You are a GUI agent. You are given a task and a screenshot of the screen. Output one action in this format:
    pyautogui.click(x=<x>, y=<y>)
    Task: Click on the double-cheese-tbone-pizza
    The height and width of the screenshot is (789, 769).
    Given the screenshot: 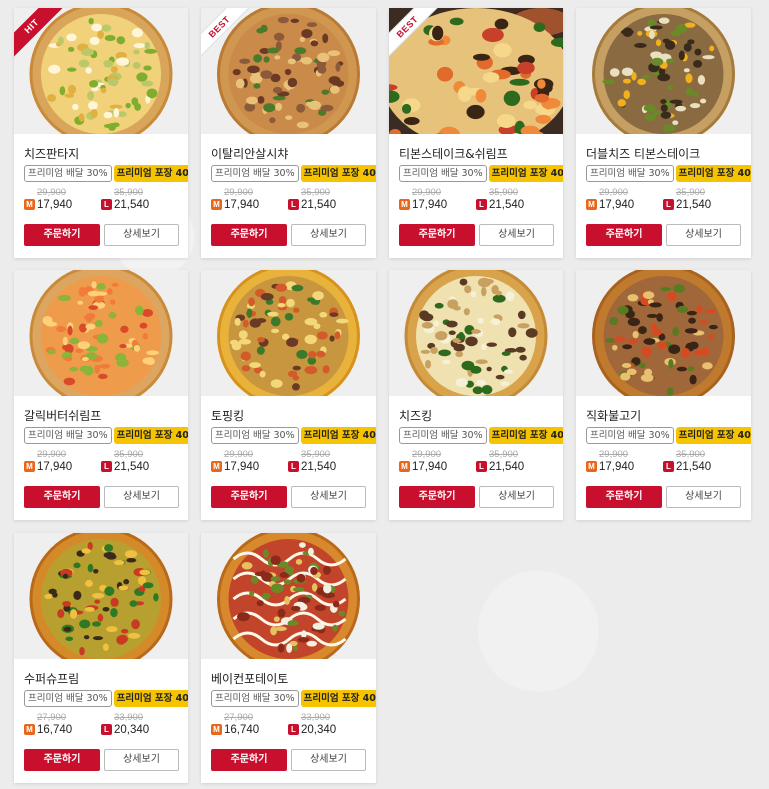 What is the action you would take?
    pyautogui.click(x=663, y=71)
    